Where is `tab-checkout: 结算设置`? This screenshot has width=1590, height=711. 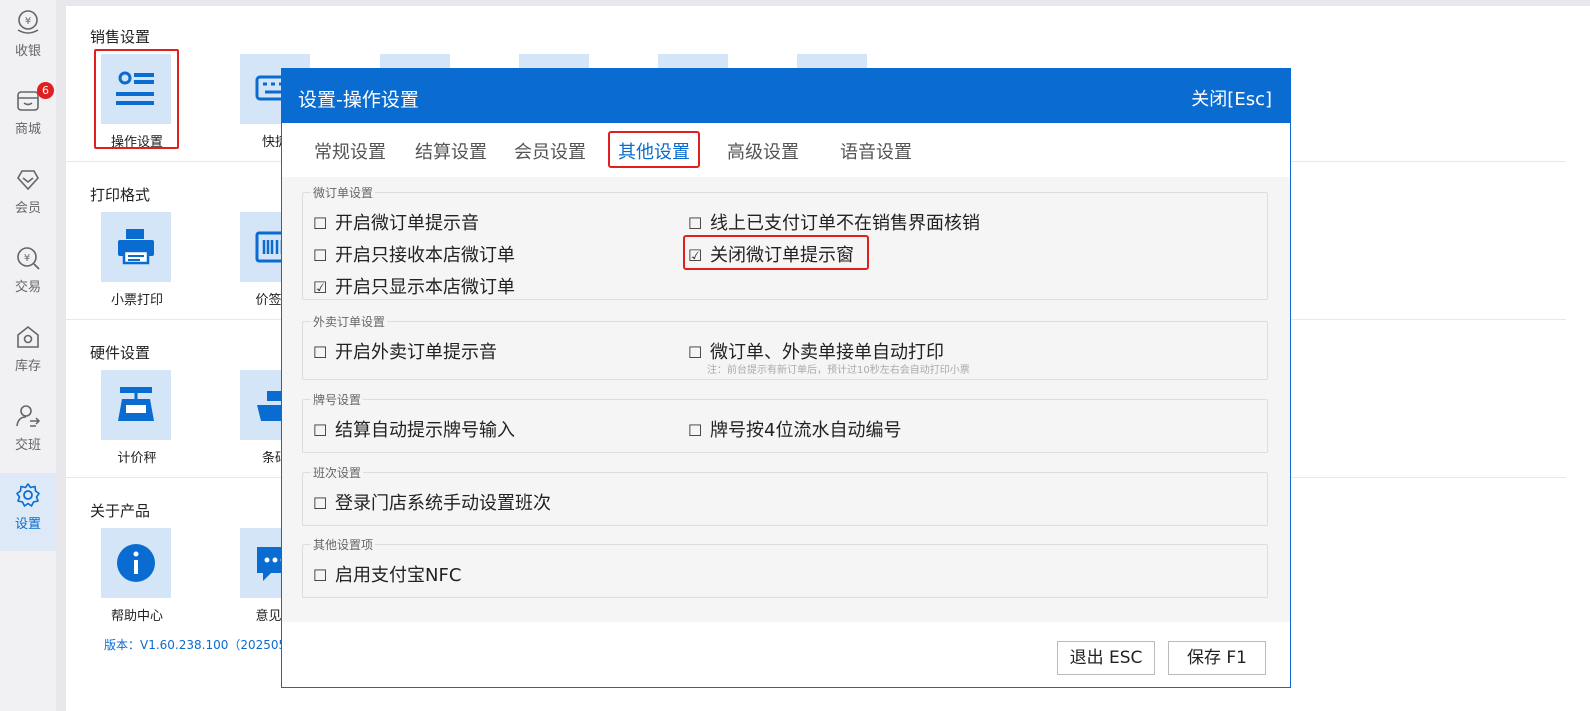 tab-checkout: 结算设置 is located at coordinates (451, 151).